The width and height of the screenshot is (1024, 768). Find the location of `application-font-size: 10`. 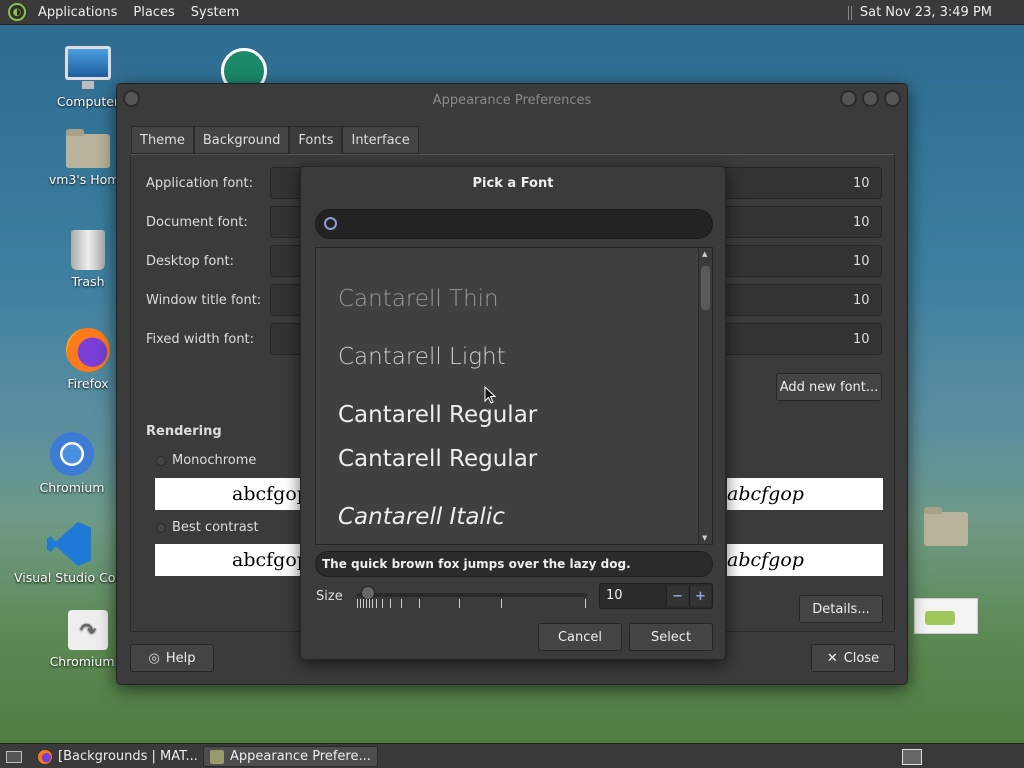

application-font-size: 10 is located at coordinates (861, 183).